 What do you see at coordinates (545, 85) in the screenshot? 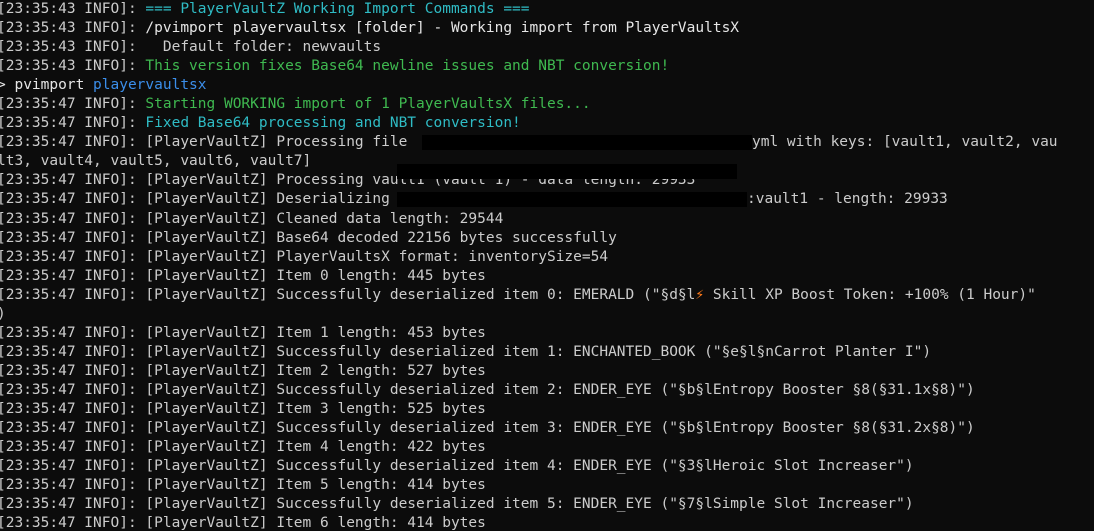
I see `console-line: > pvimport playervaultsx` at bounding box center [545, 85].